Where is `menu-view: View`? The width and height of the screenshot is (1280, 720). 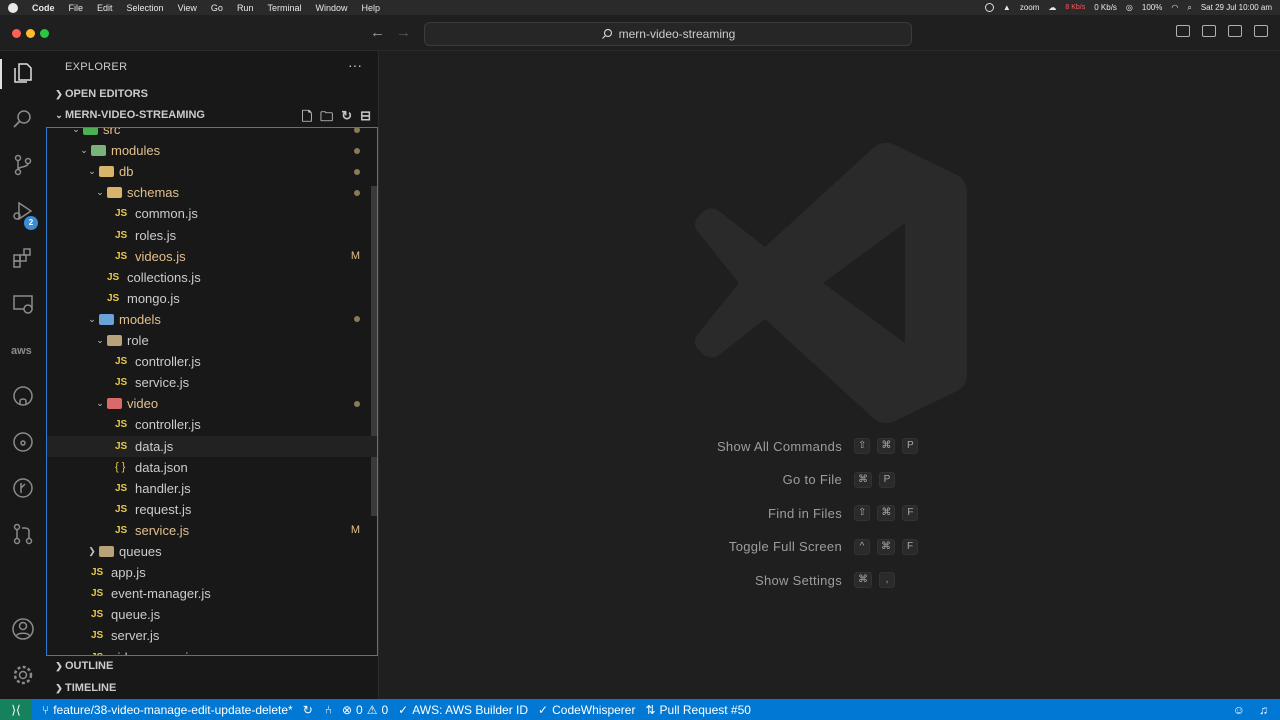
menu-view: View is located at coordinates (187, 8).